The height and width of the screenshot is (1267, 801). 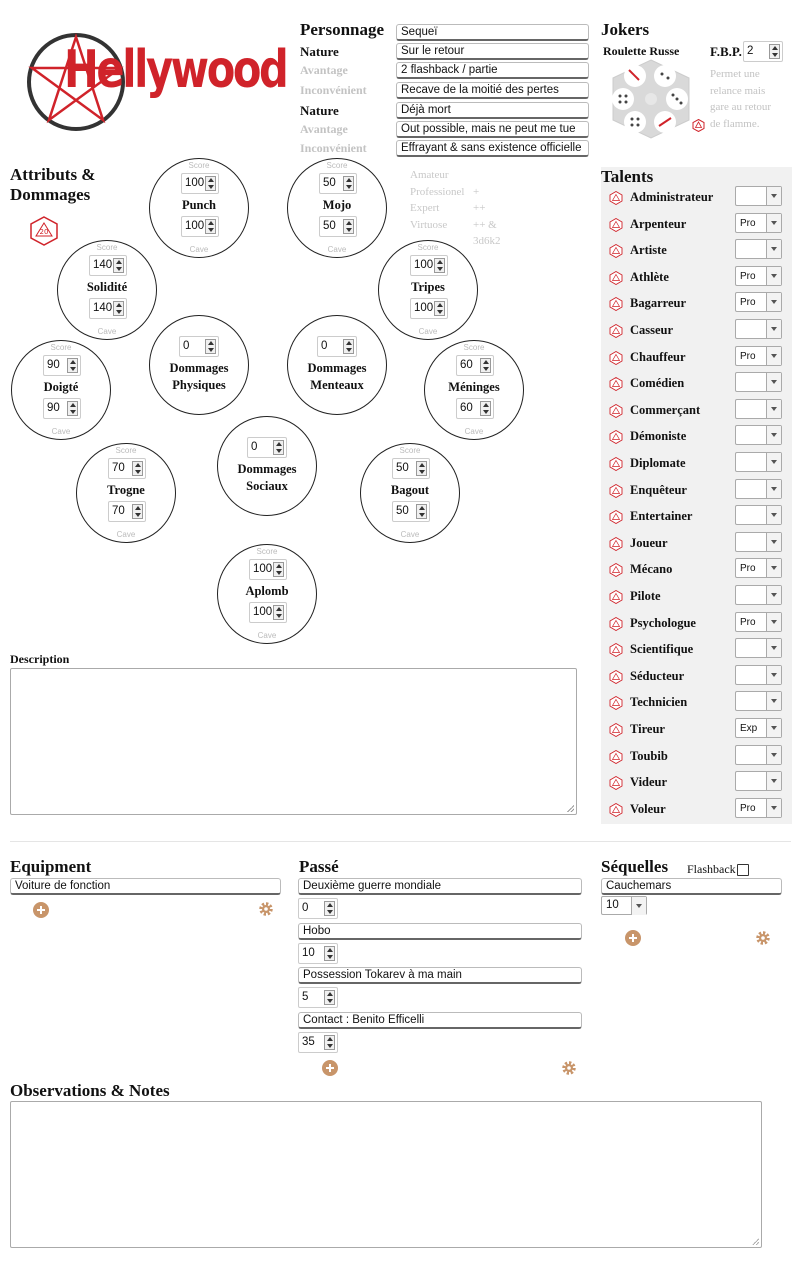 I want to click on passe-item-value: 0, so click(x=318, y=908).